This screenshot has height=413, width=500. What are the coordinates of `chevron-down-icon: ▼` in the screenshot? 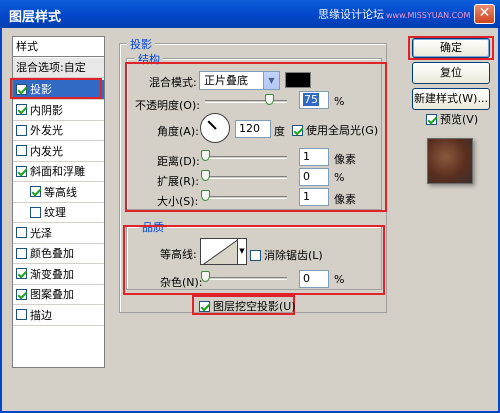 It's located at (271, 80).